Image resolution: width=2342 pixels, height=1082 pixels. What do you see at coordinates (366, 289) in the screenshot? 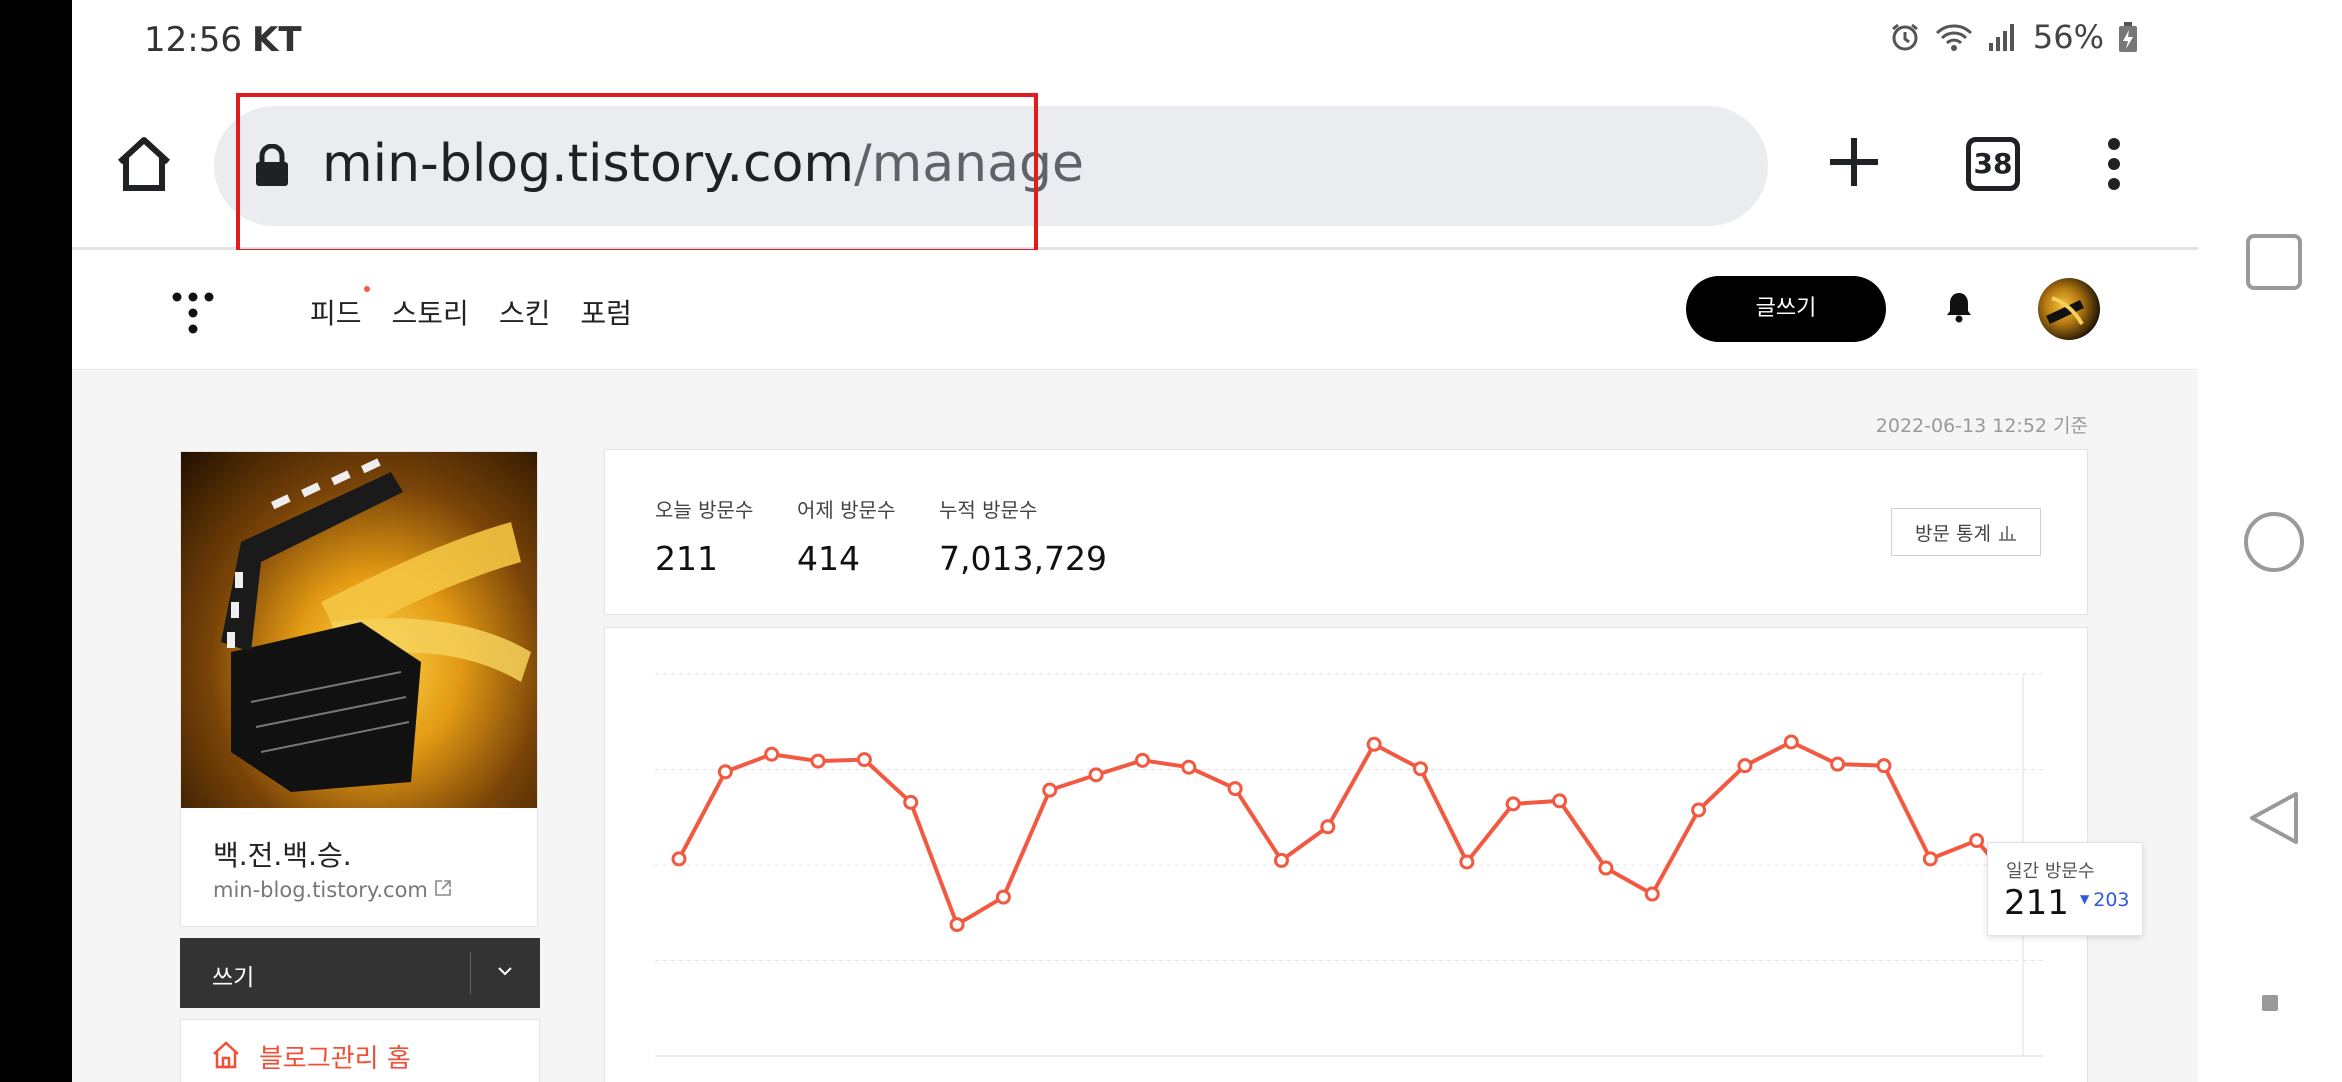
I see `new-dot` at bounding box center [366, 289].